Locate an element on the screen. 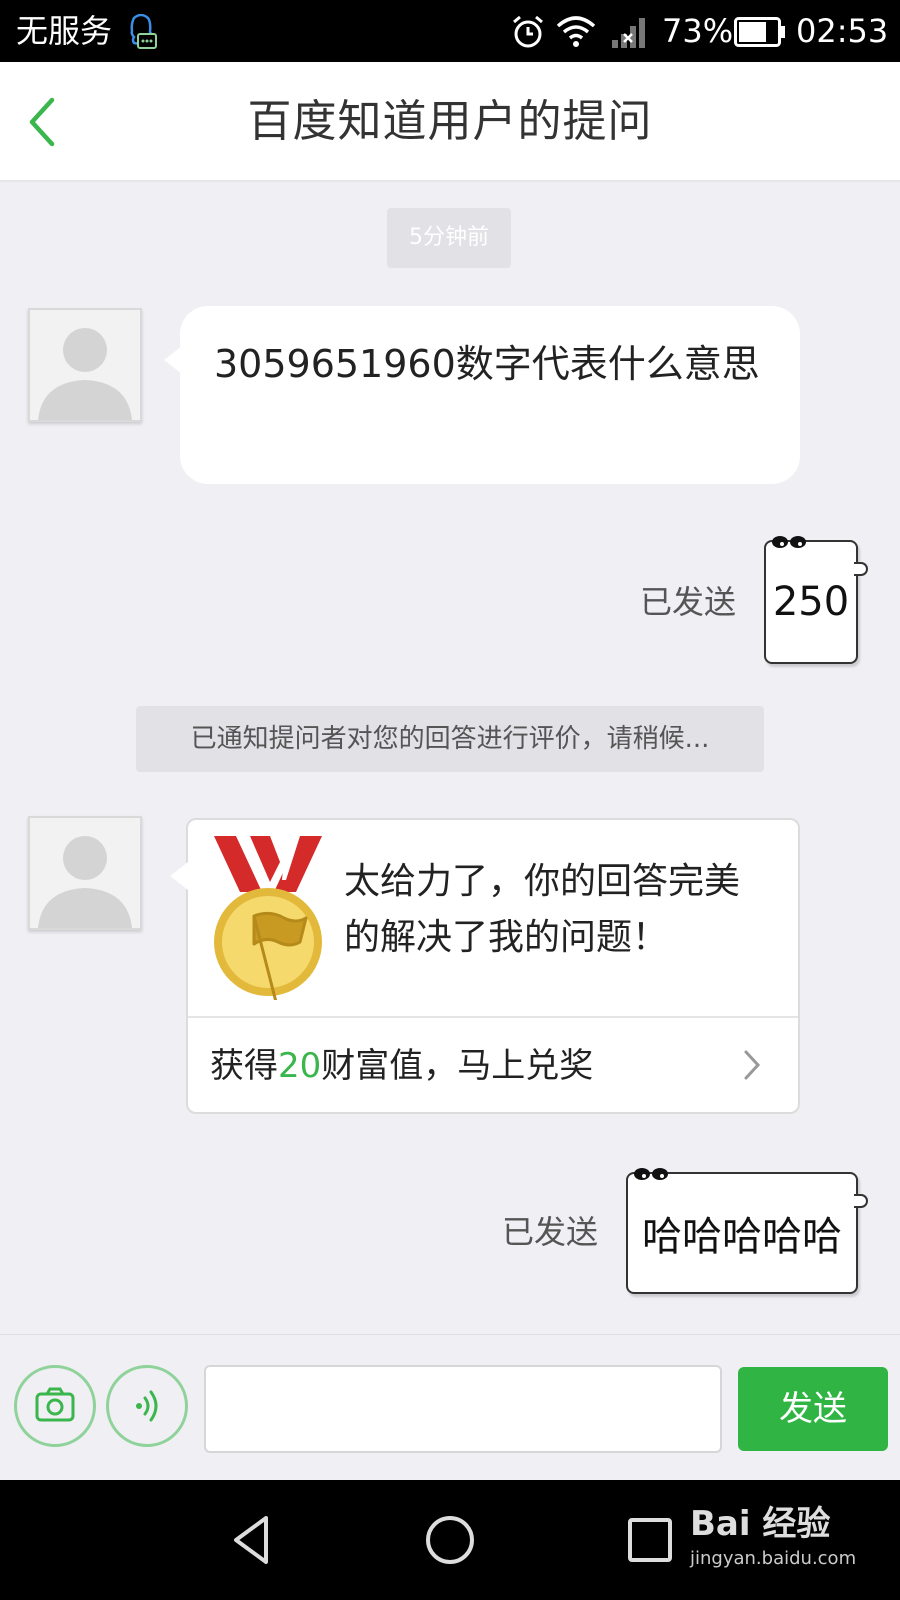  award-message: 太给力了，你的回答完美的解决了我的问题！ is located at coordinates (542, 909).